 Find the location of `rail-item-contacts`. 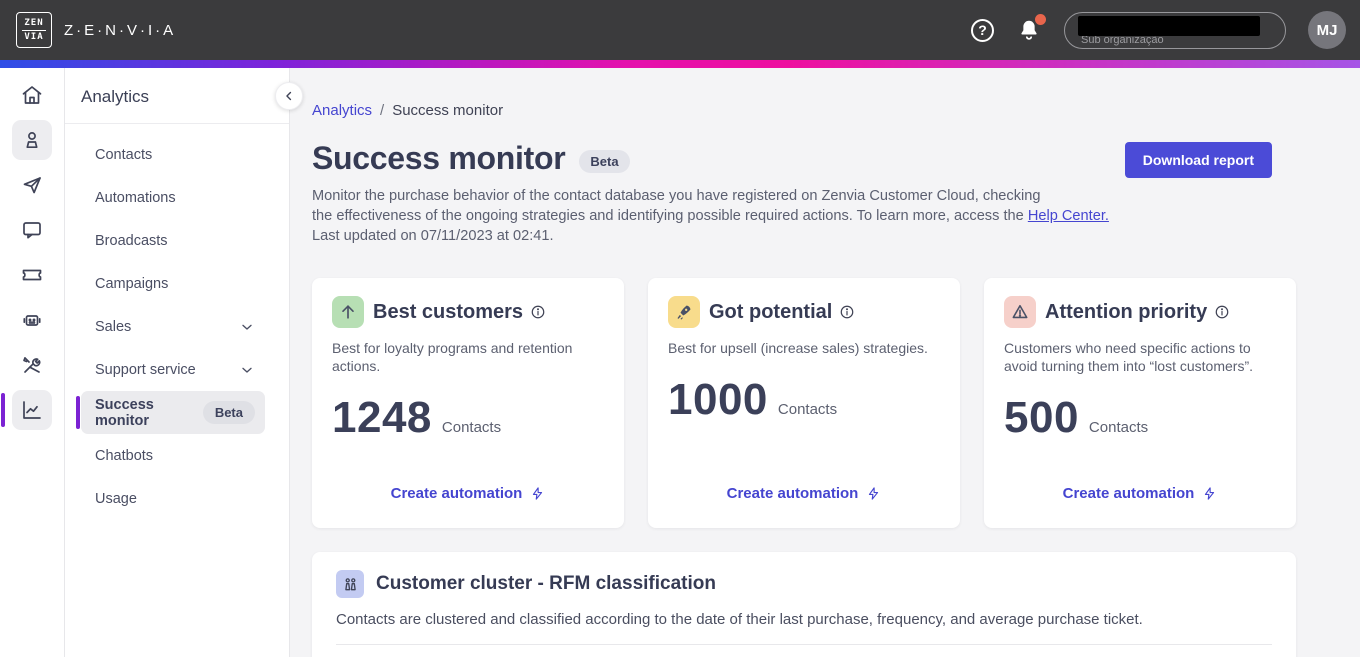

rail-item-contacts is located at coordinates (32, 140).